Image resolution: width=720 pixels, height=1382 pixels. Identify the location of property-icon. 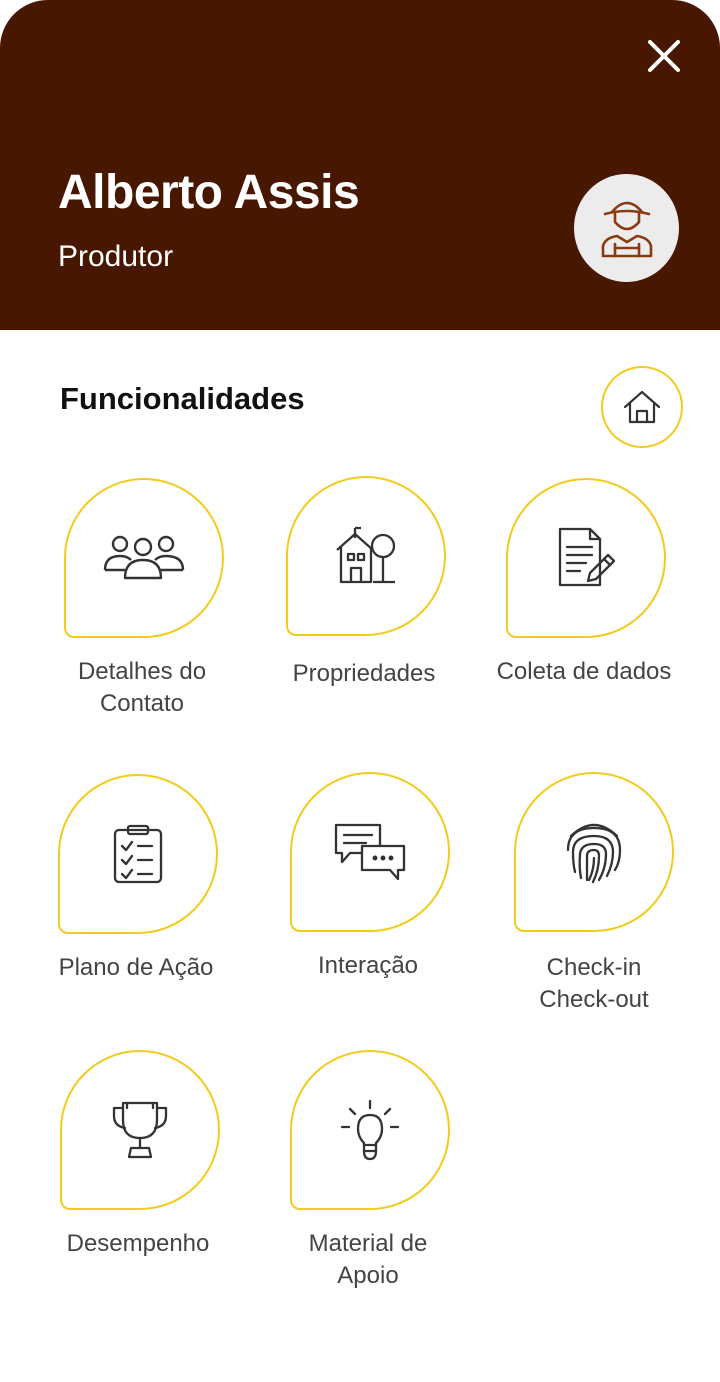
(366, 556).